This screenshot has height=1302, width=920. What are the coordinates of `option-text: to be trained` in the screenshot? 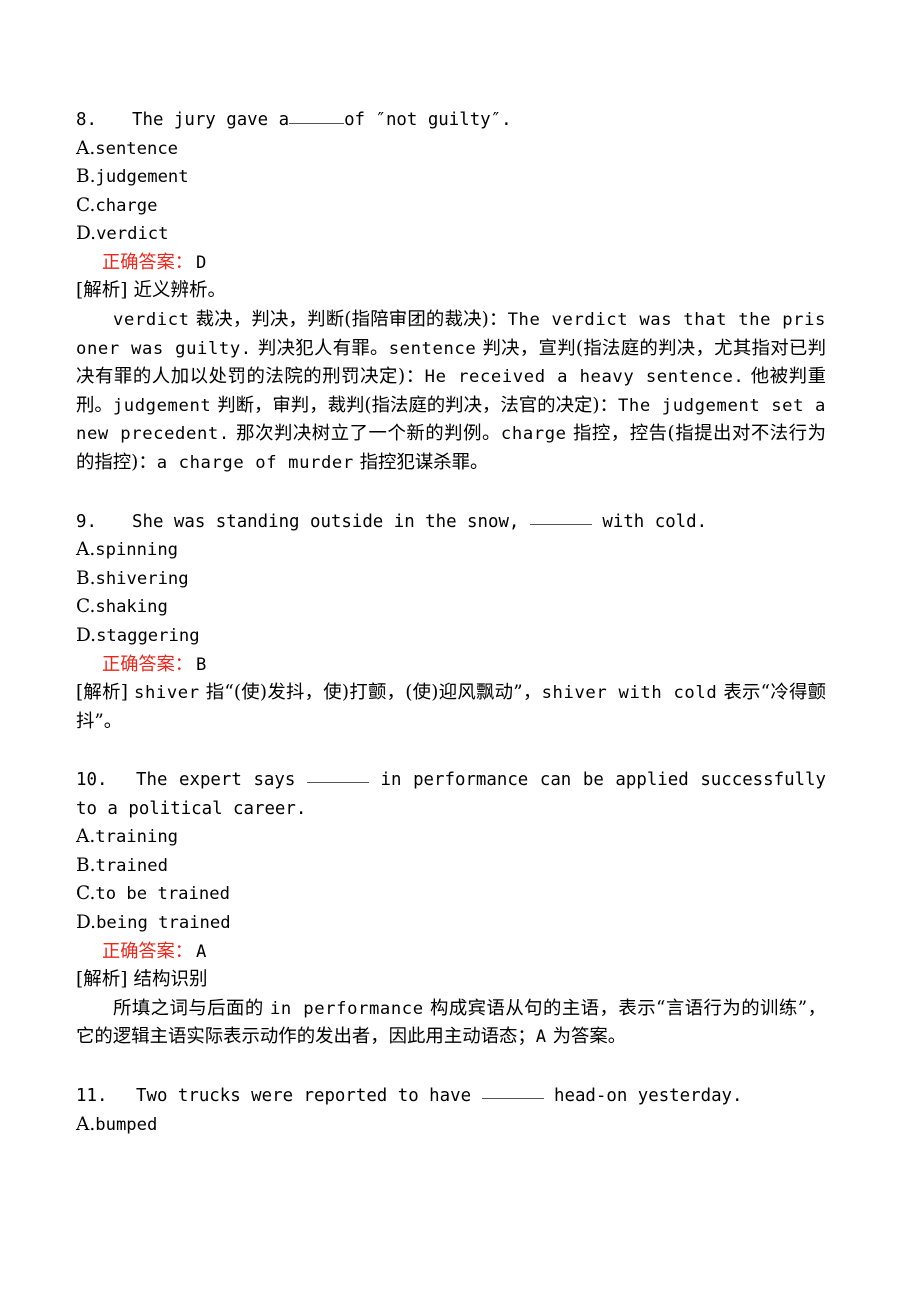 It's located at (162, 894).